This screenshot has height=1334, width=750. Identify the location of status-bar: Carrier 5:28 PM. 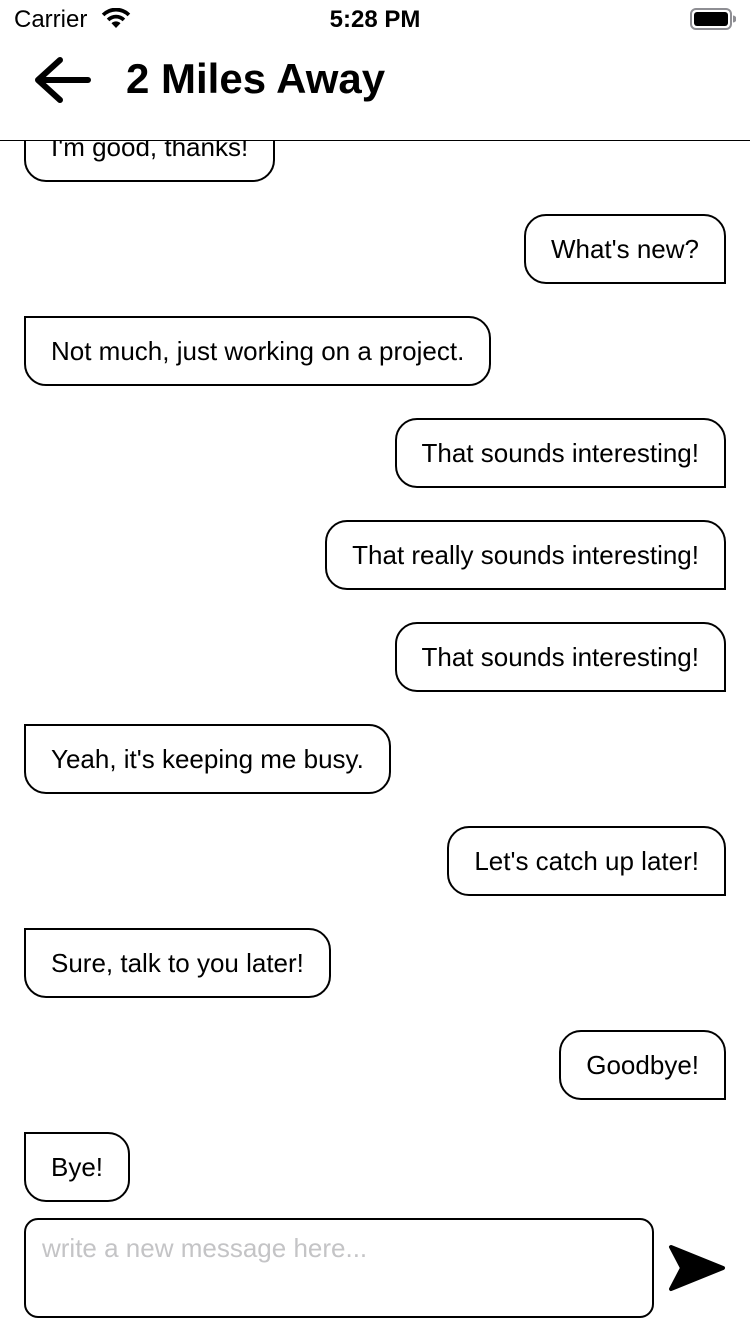
(375, 20).